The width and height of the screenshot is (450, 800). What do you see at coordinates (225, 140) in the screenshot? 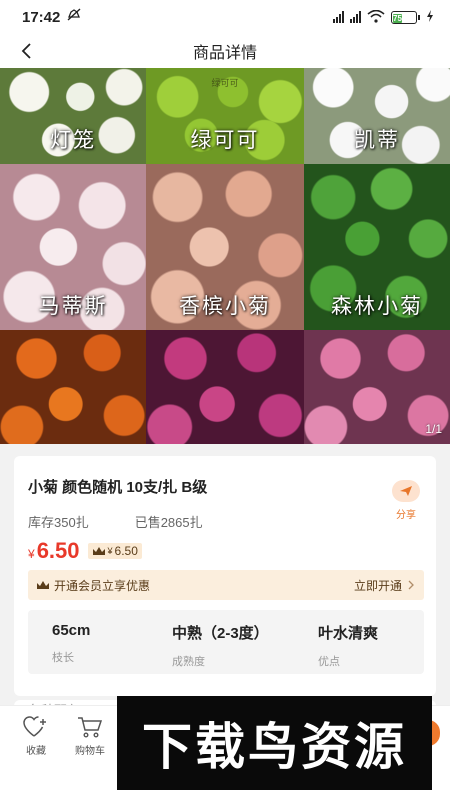
I see `gallery-tile-label: 绿可可` at bounding box center [225, 140].